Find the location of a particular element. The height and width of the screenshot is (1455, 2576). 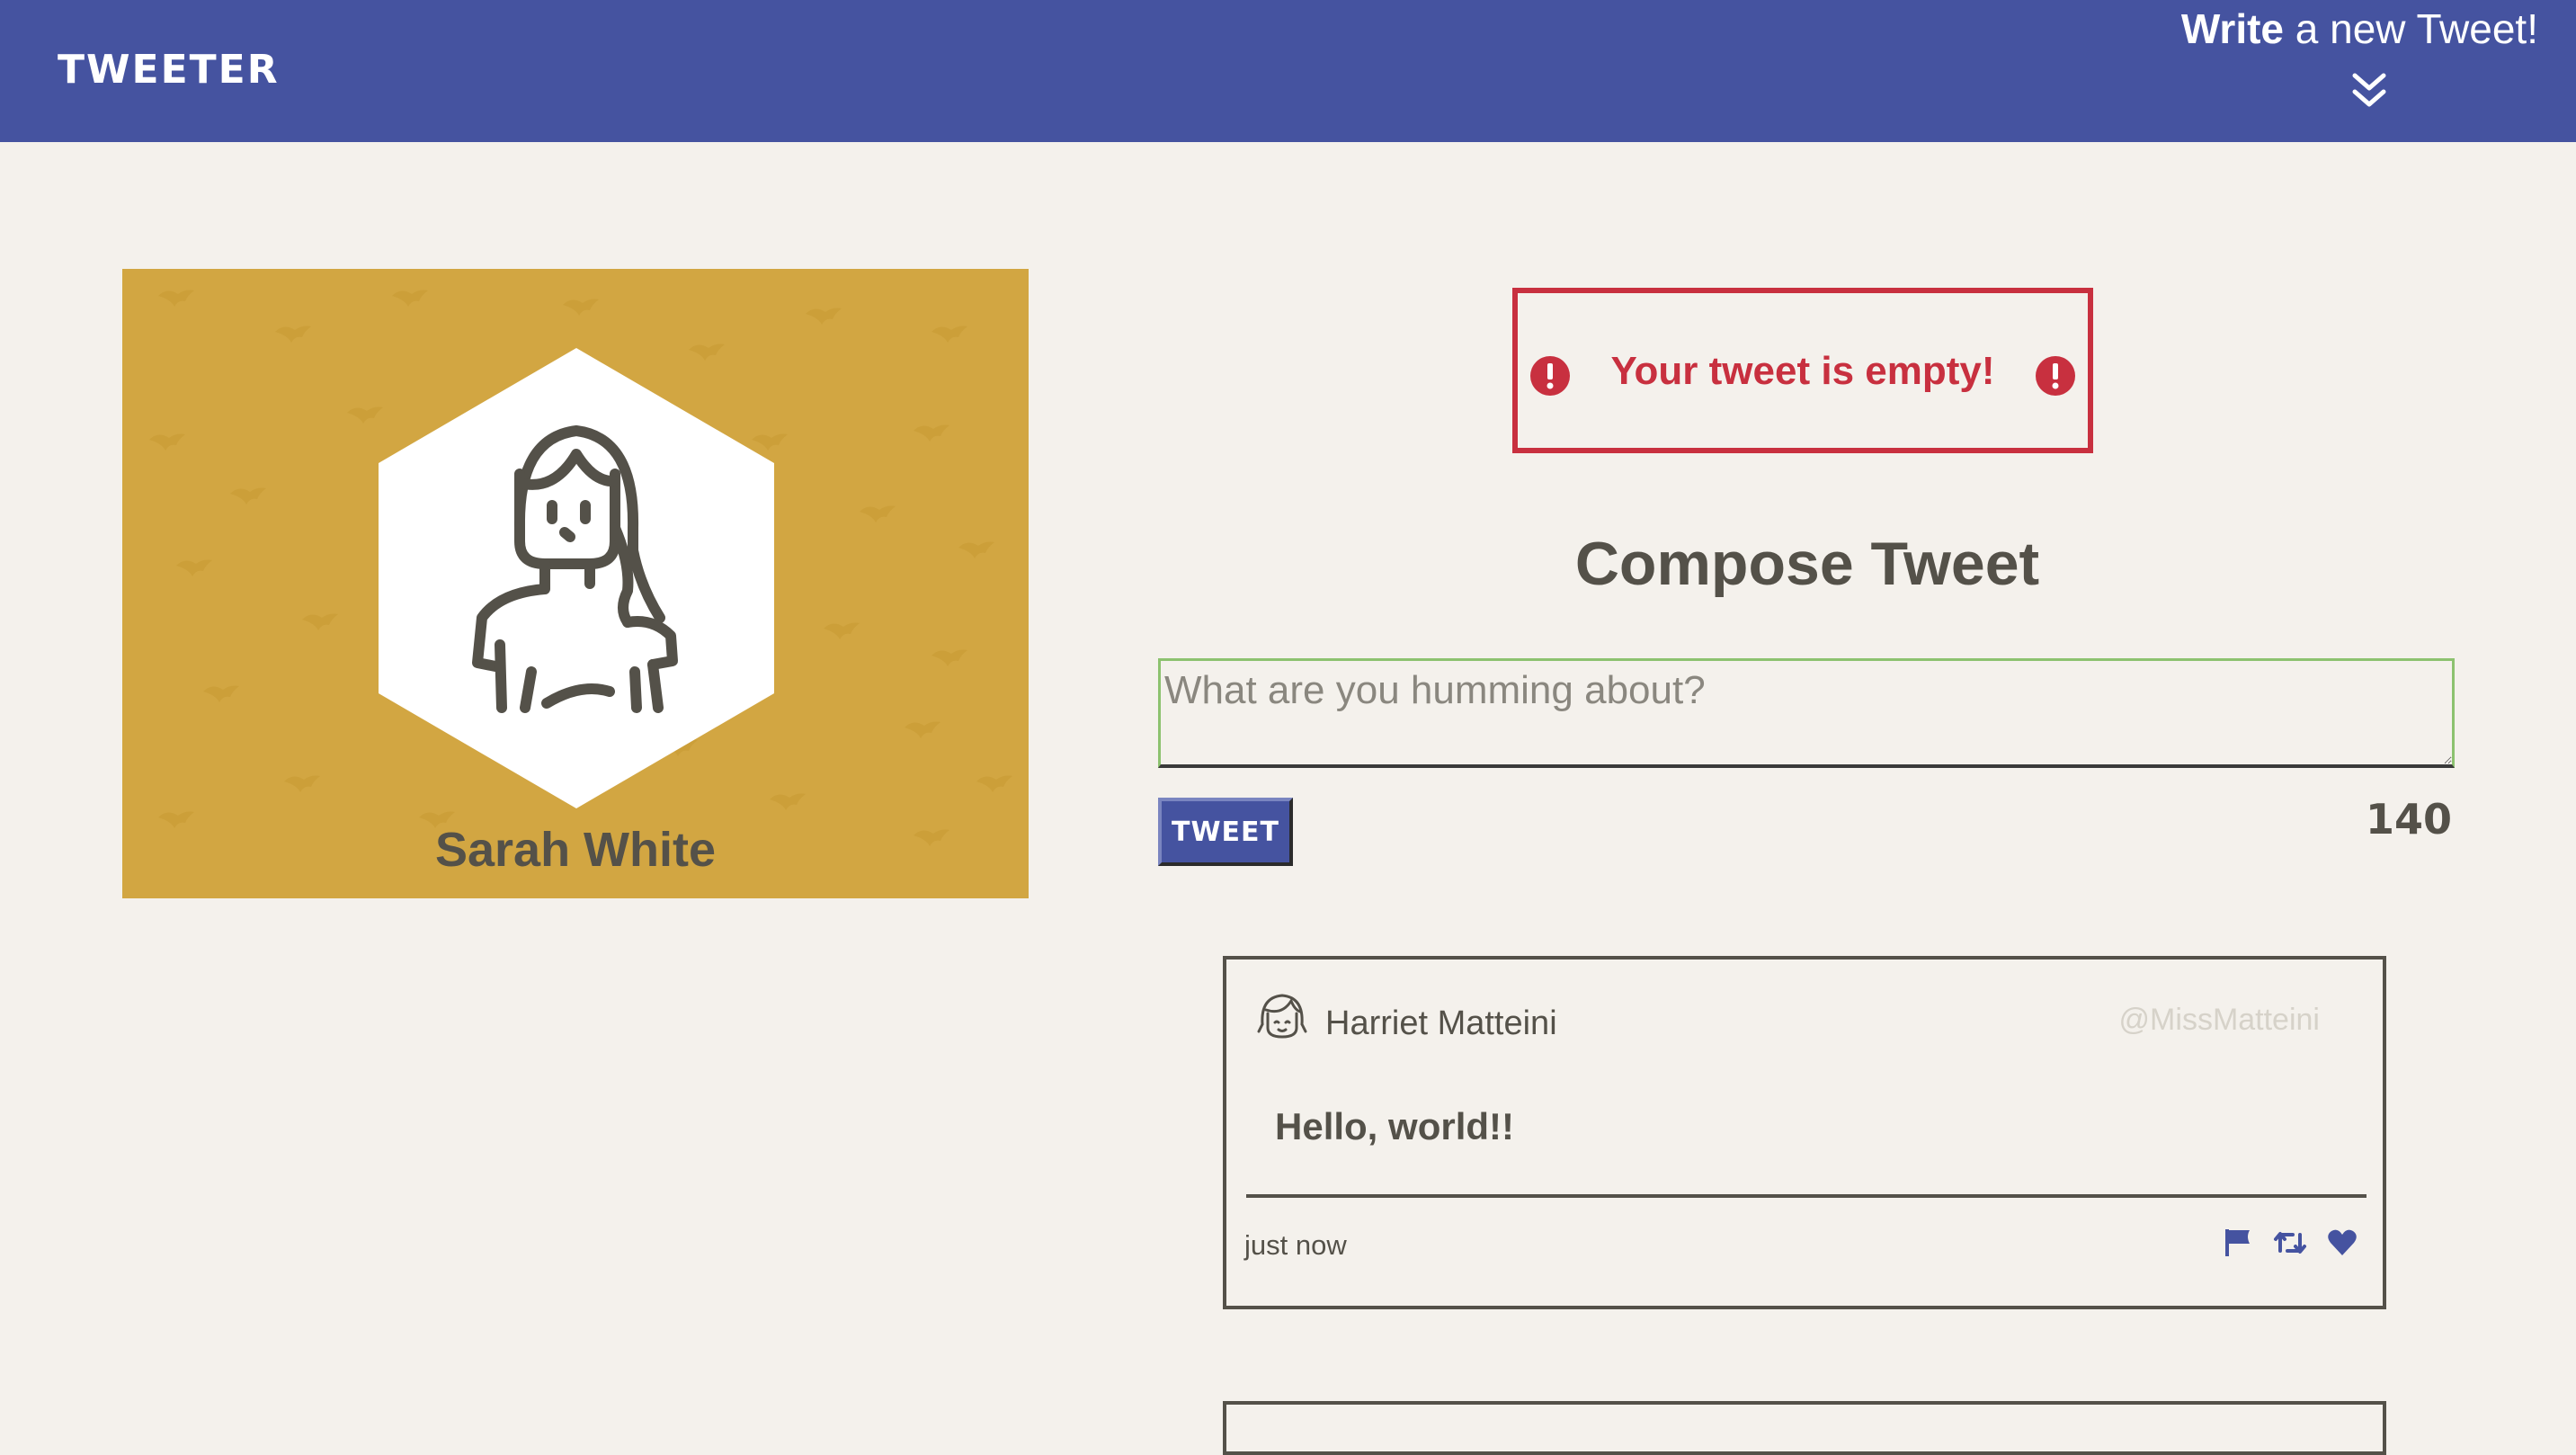

flag-button is located at coordinates (2238, 1243).